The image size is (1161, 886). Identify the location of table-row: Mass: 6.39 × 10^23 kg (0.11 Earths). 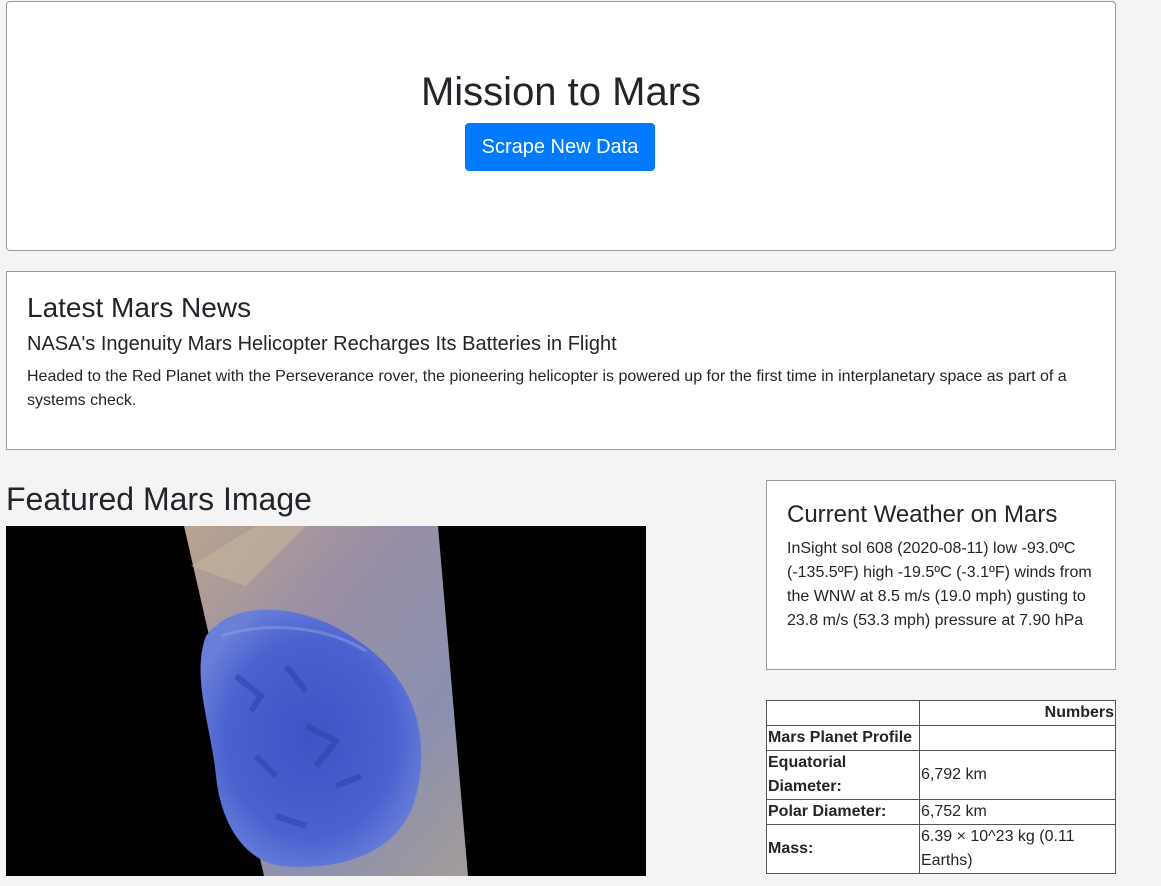
(941, 849).